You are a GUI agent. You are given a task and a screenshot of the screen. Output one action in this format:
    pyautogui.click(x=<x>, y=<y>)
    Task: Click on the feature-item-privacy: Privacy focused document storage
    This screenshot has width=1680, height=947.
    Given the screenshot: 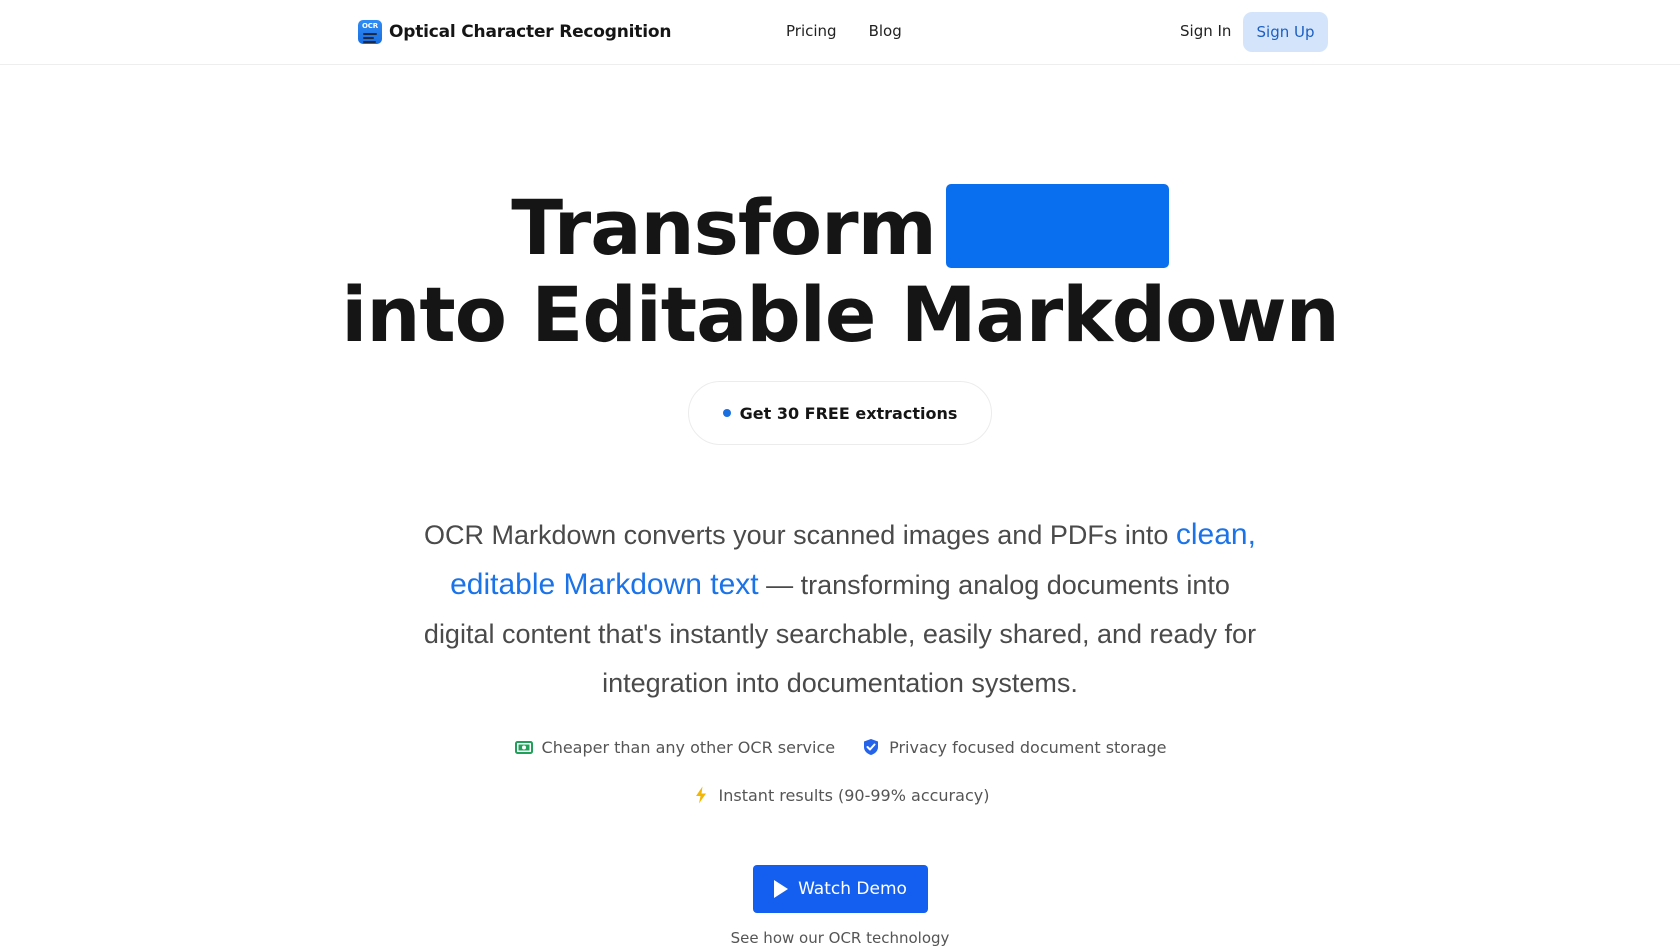 What is the action you would take?
    pyautogui.click(x=1013, y=747)
    